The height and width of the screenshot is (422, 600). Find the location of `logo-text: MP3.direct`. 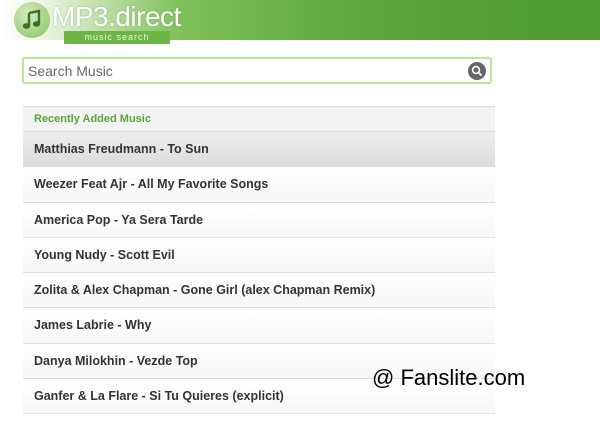

logo-text: MP3.direct is located at coordinates (116, 16).